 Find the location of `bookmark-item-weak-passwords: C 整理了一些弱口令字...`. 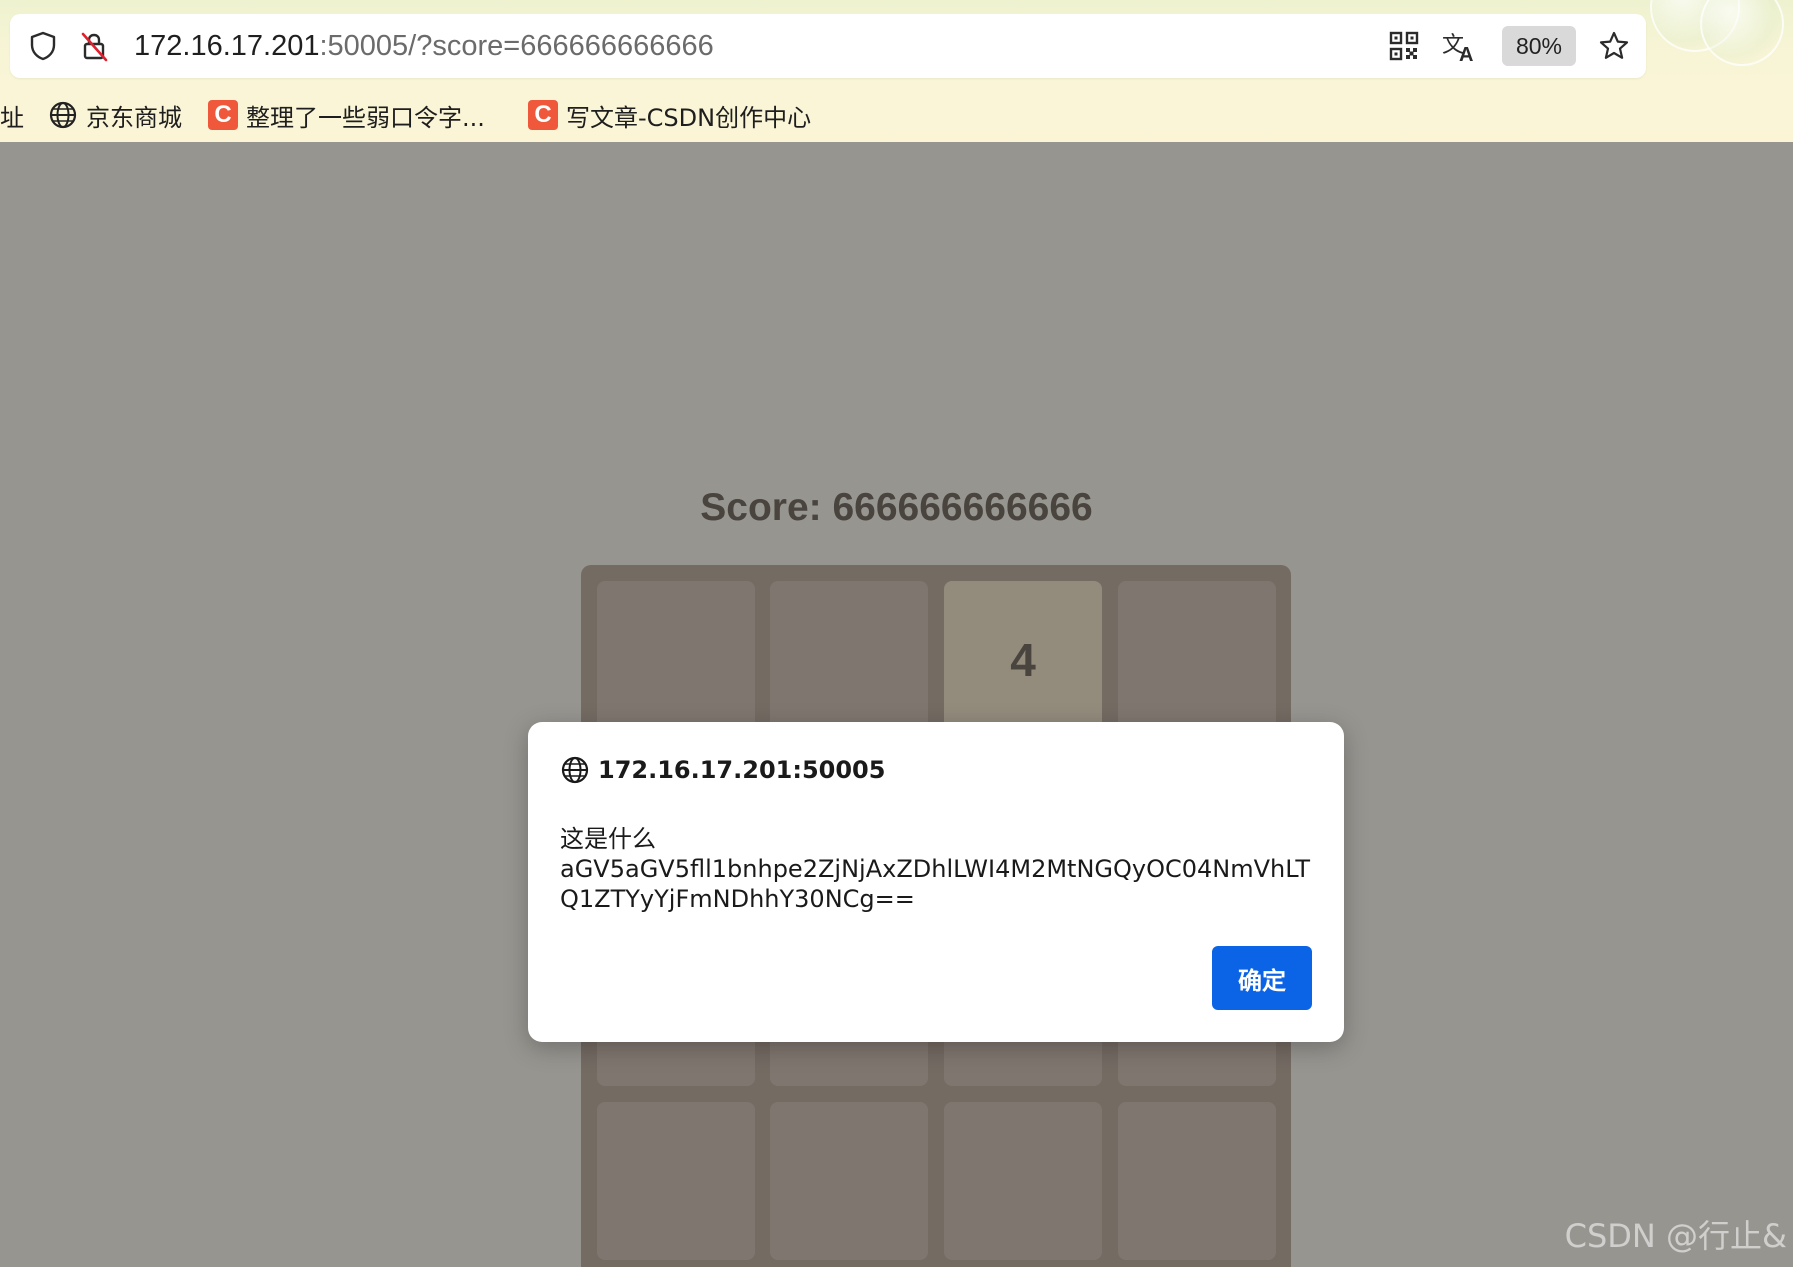

bookmark-item-weak-passwords: C 整理了一些弱口令字... is located at coordinates (346, 115).